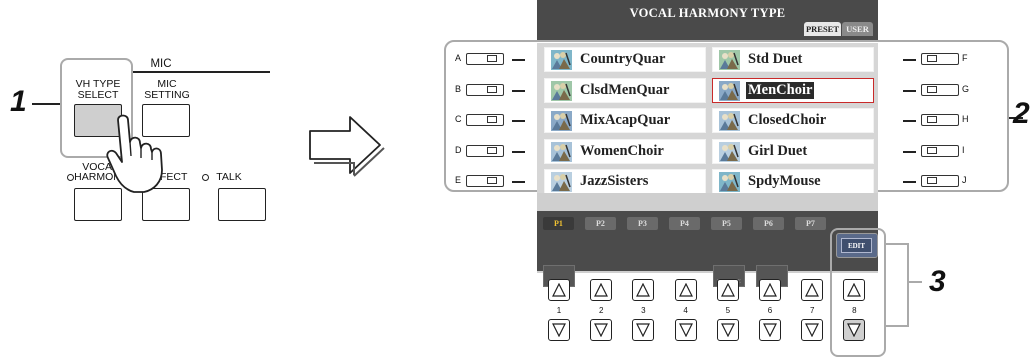 The height and width of the screenshot is (359, 1031). Describe the element at coordinates (768, 223) in the screenshot. I see `page-tab: P6` at that location.